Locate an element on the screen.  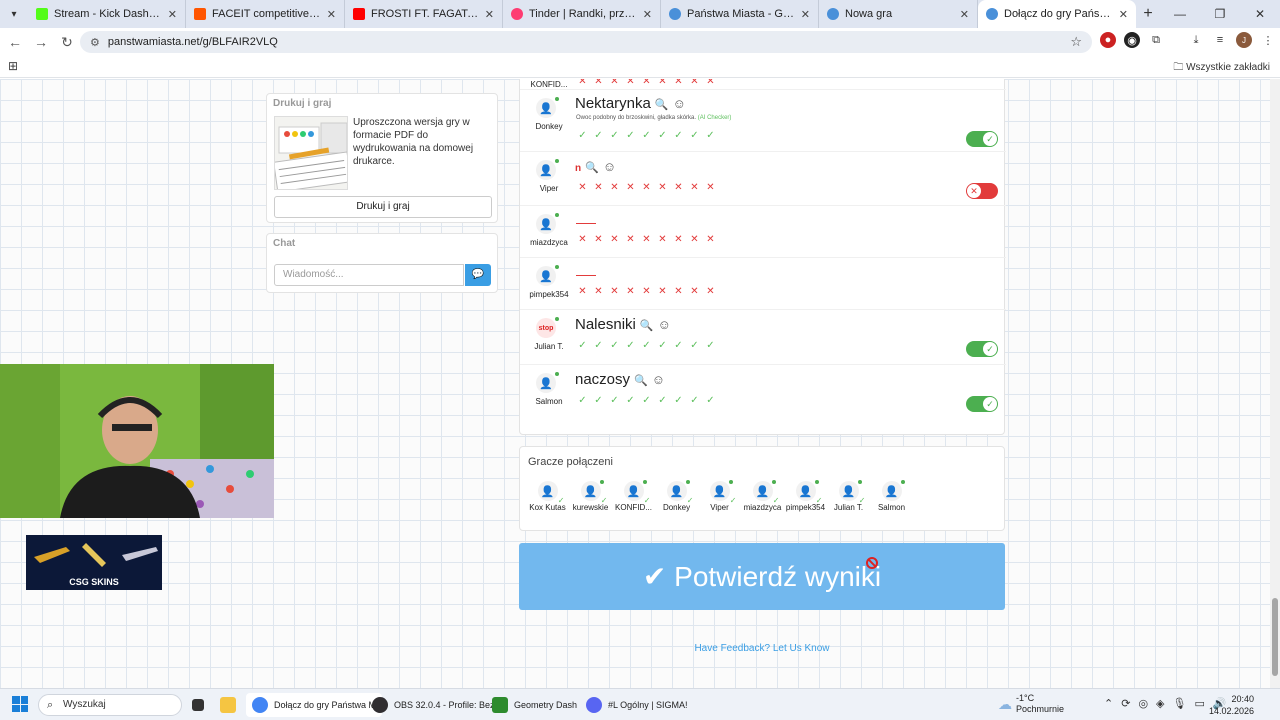
tab-faceit: FACEIT competitive match - FACE ✕ is located at coordinates (265, 14).